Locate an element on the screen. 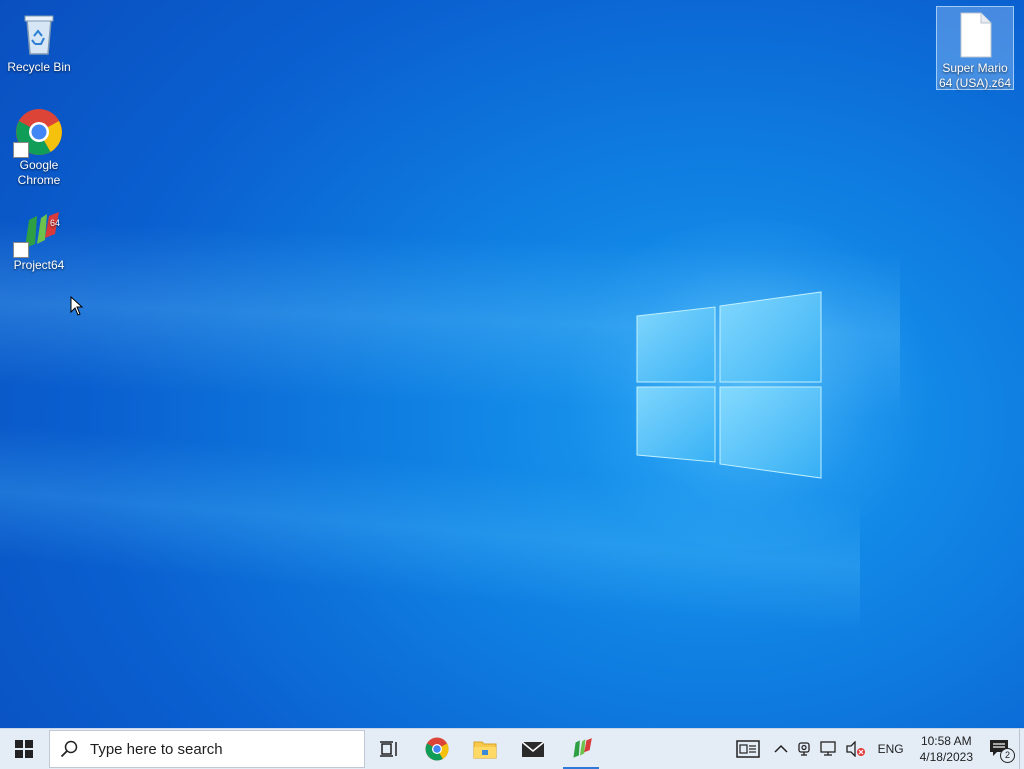 The height and width of the screenshot is (769, 1024). desktop-icon-label: Super Mario 64 (USA).z64 is located at coordinates (975, 75).